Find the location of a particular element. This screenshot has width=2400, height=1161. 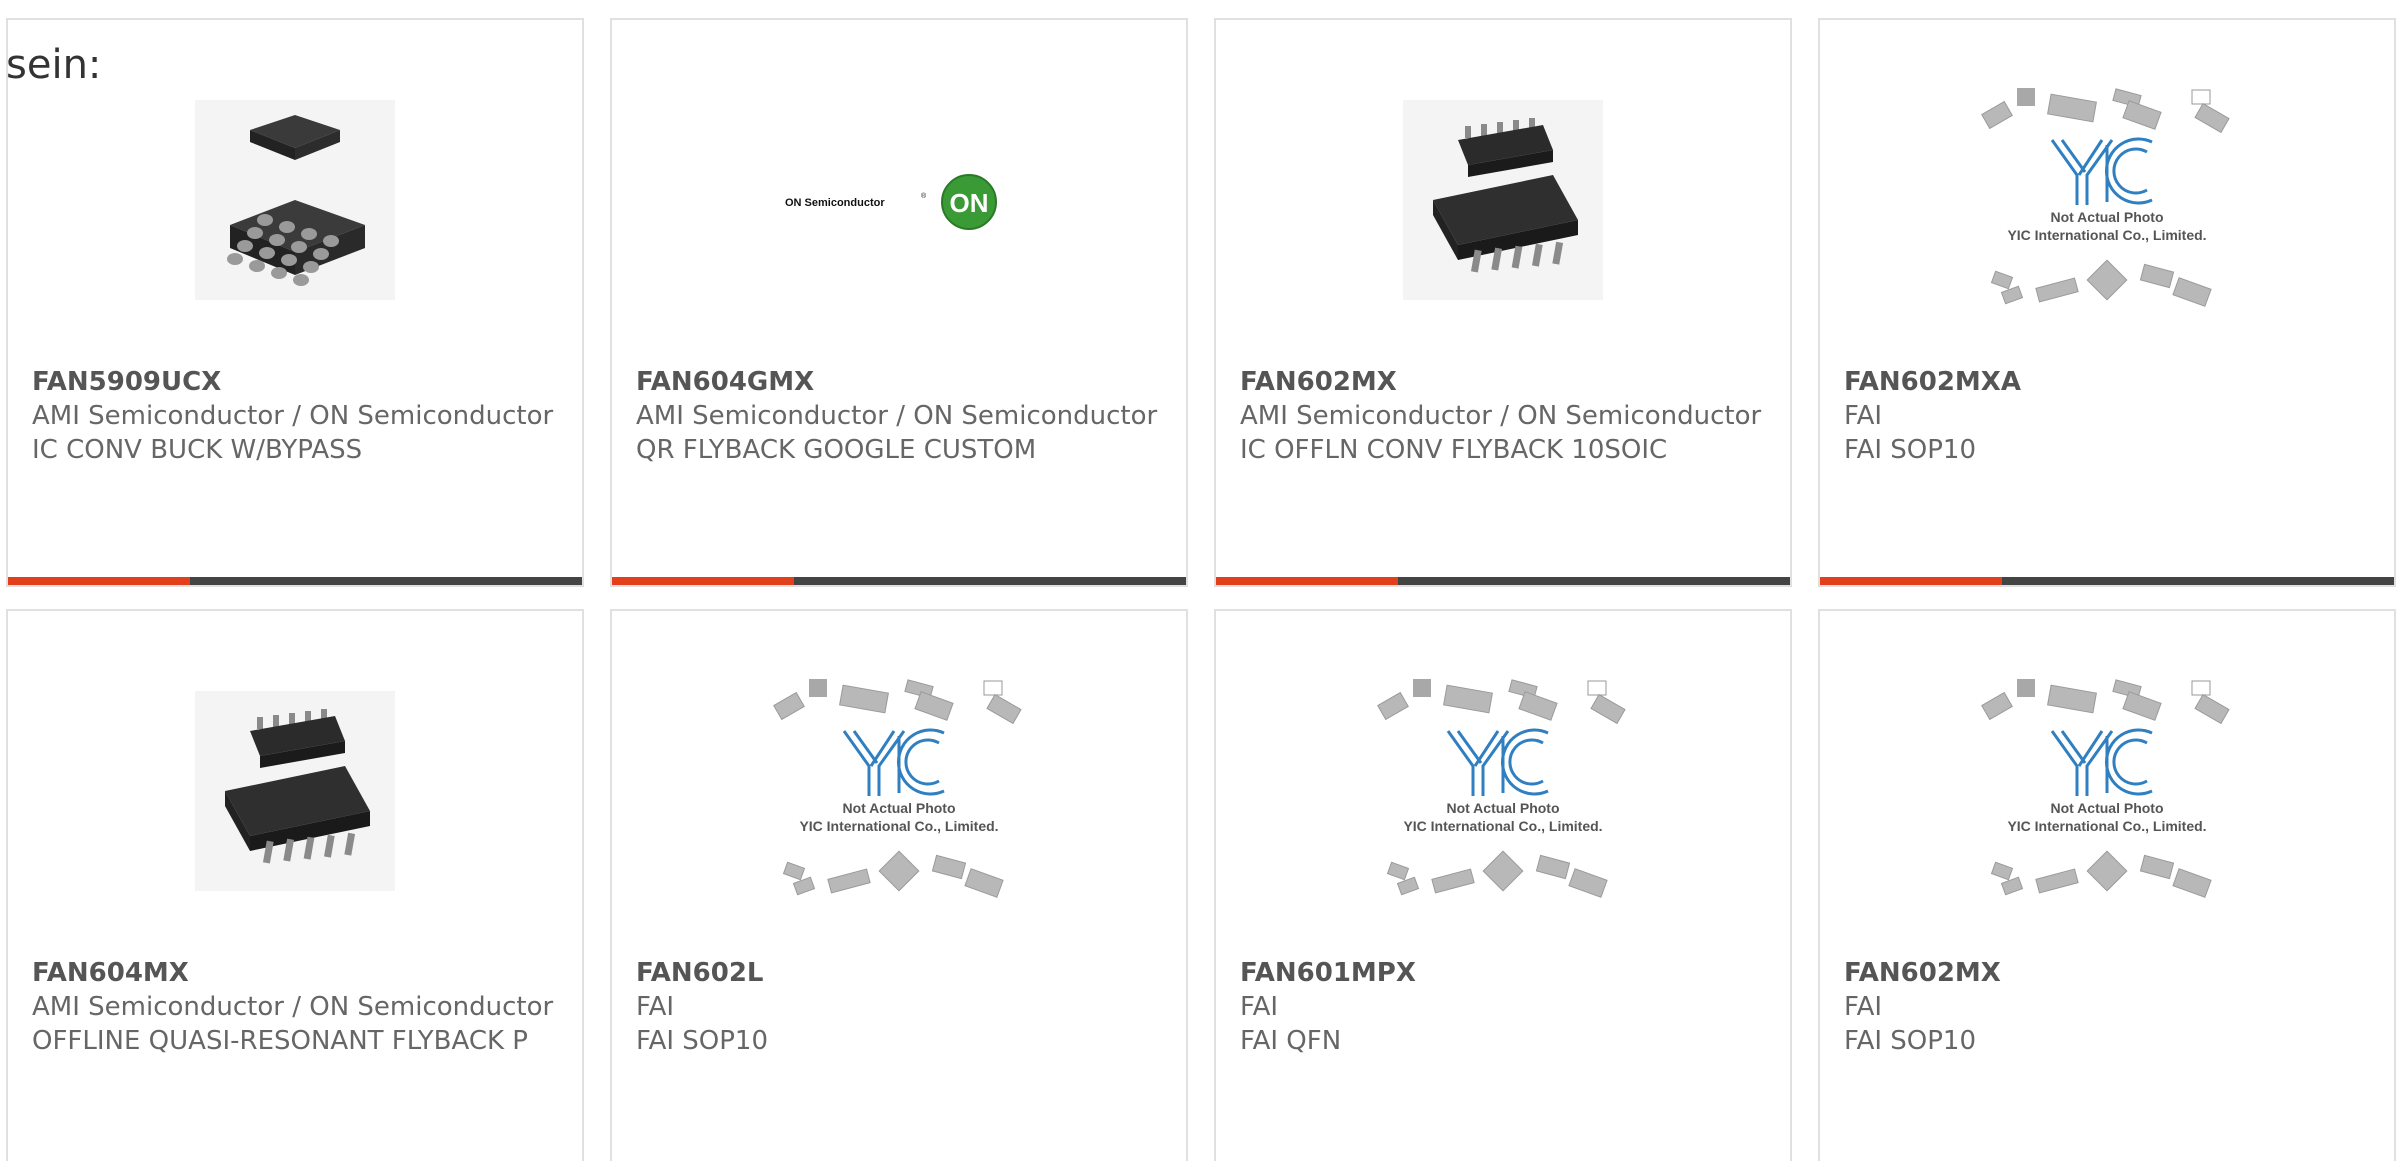

on-semiconductor-logo: ON Semiconductor ® ON is located at coordinates (891, 202).